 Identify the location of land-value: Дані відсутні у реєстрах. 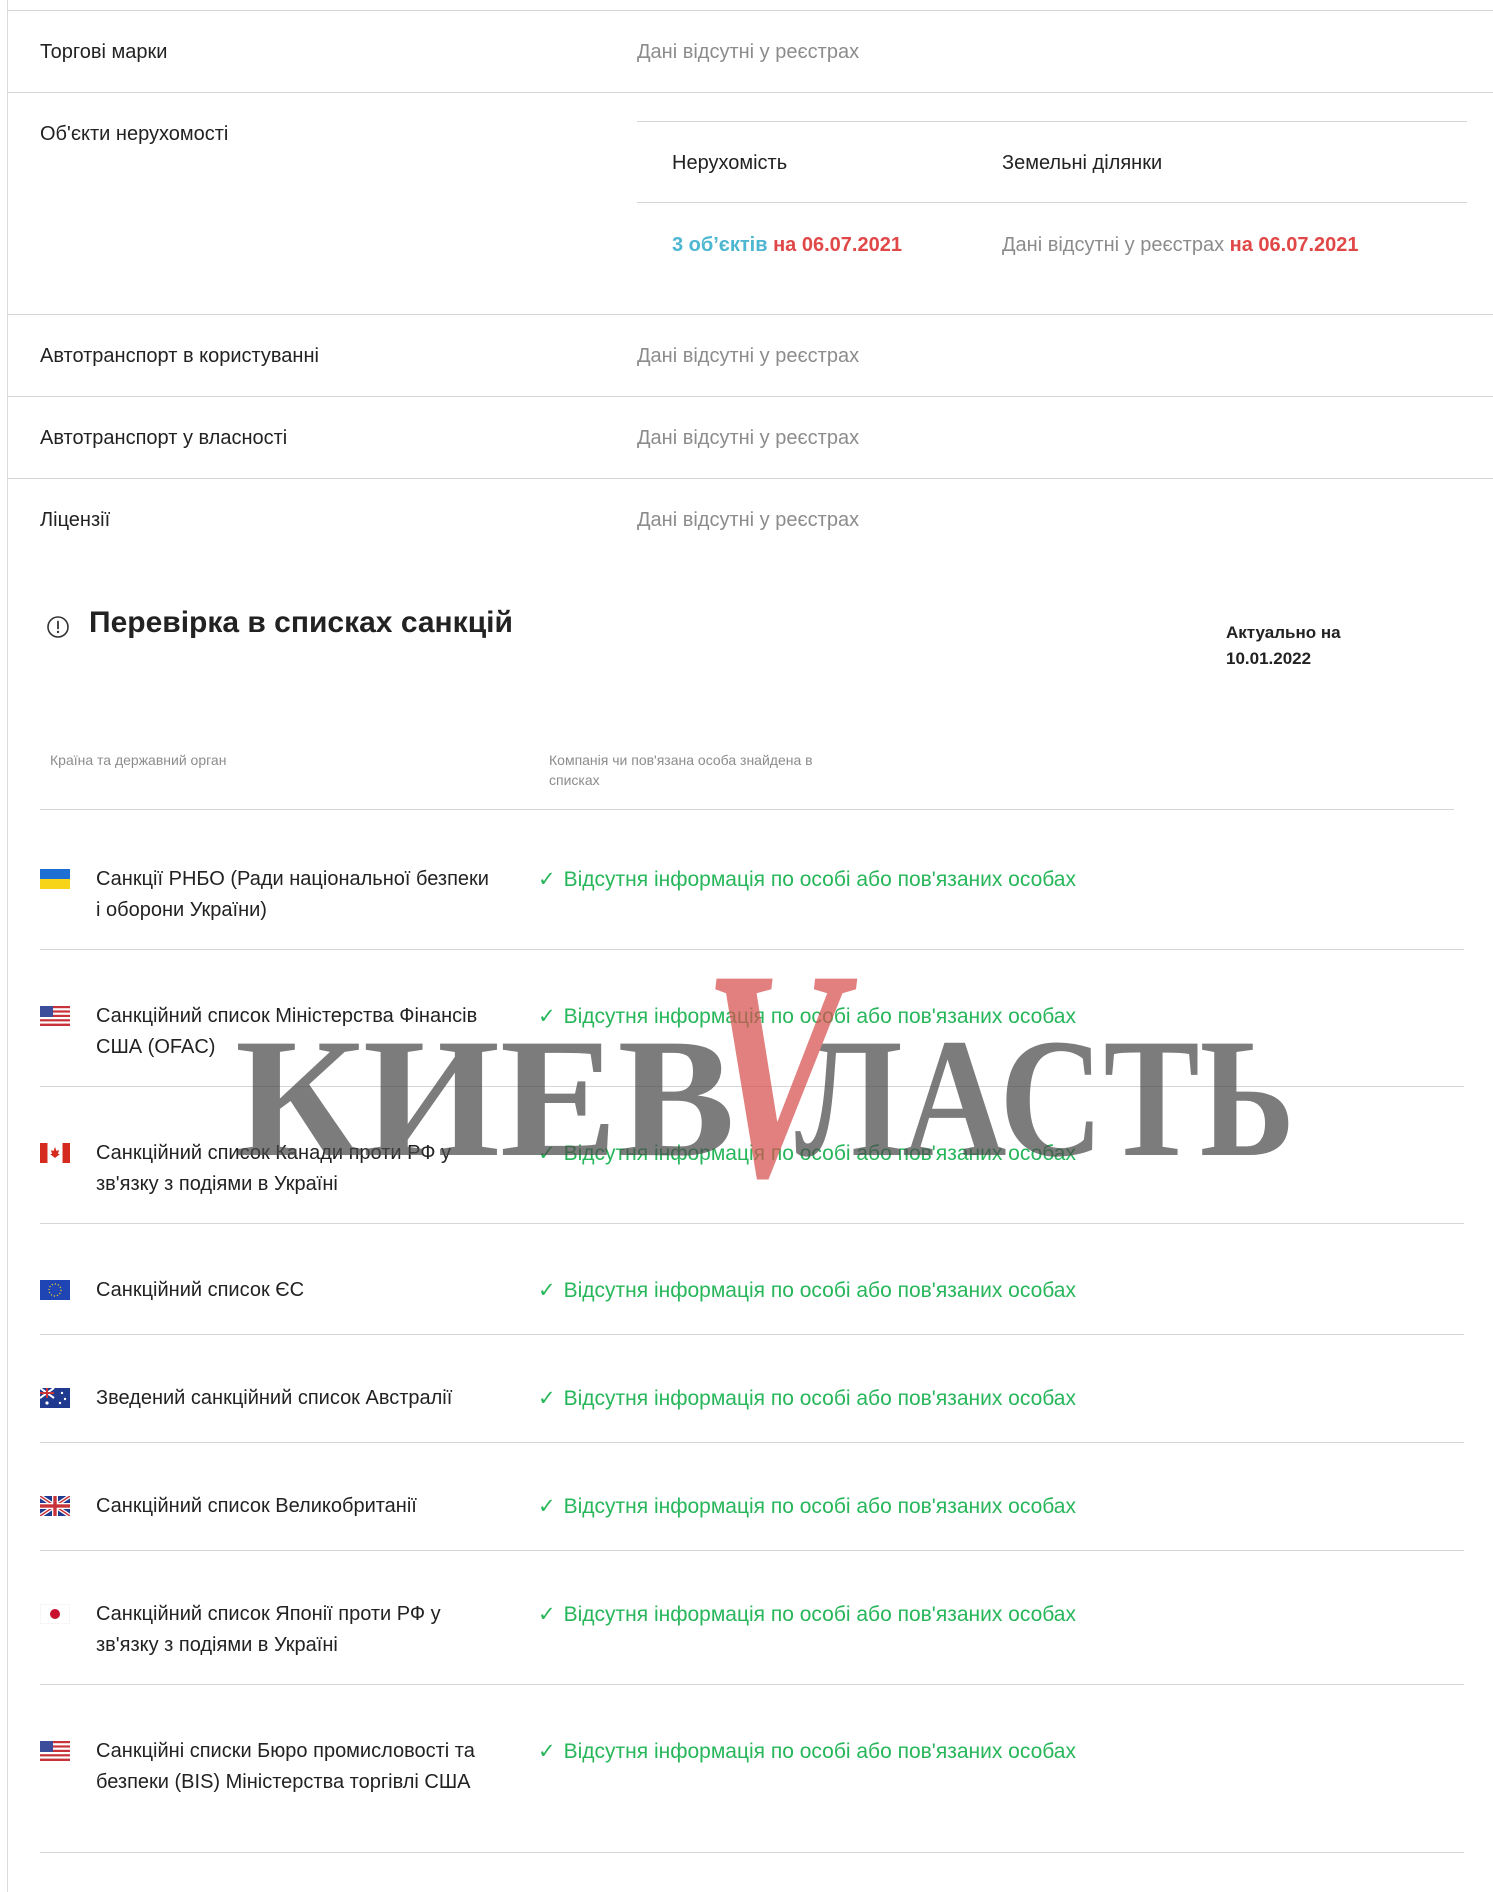
(1113, 245).